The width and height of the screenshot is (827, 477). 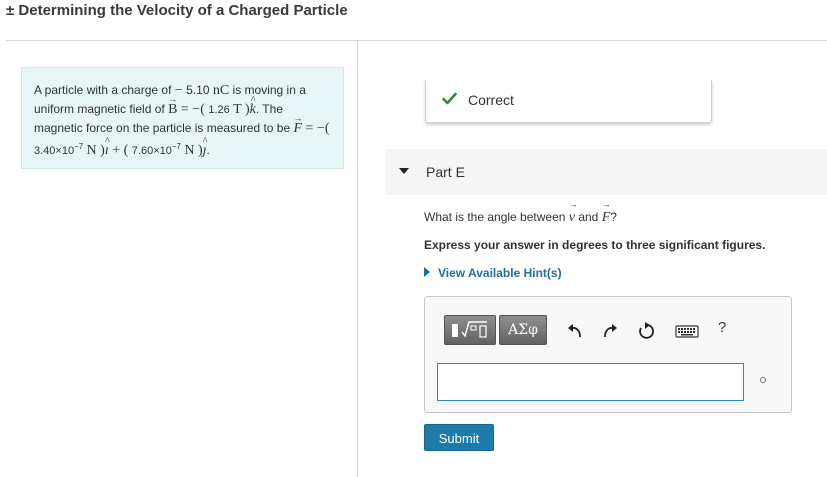 What do you see at coordinates (404, 171) in the screenshot?
I see `collapse-triangle-icon` at bounding box center [404, 171].